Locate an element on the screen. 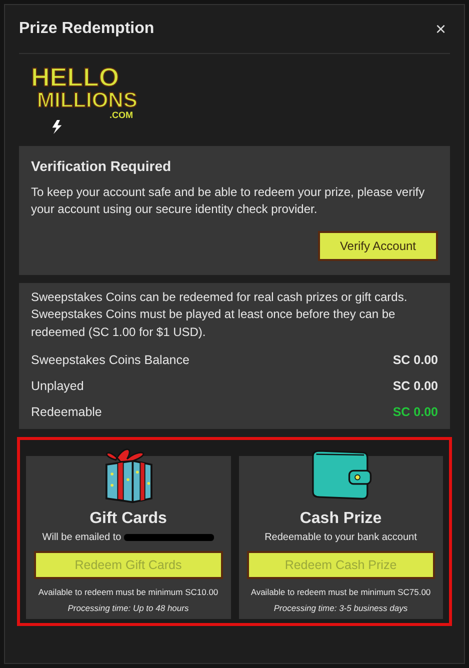  card-title: Verification Required is located at coordinates (101, 166).